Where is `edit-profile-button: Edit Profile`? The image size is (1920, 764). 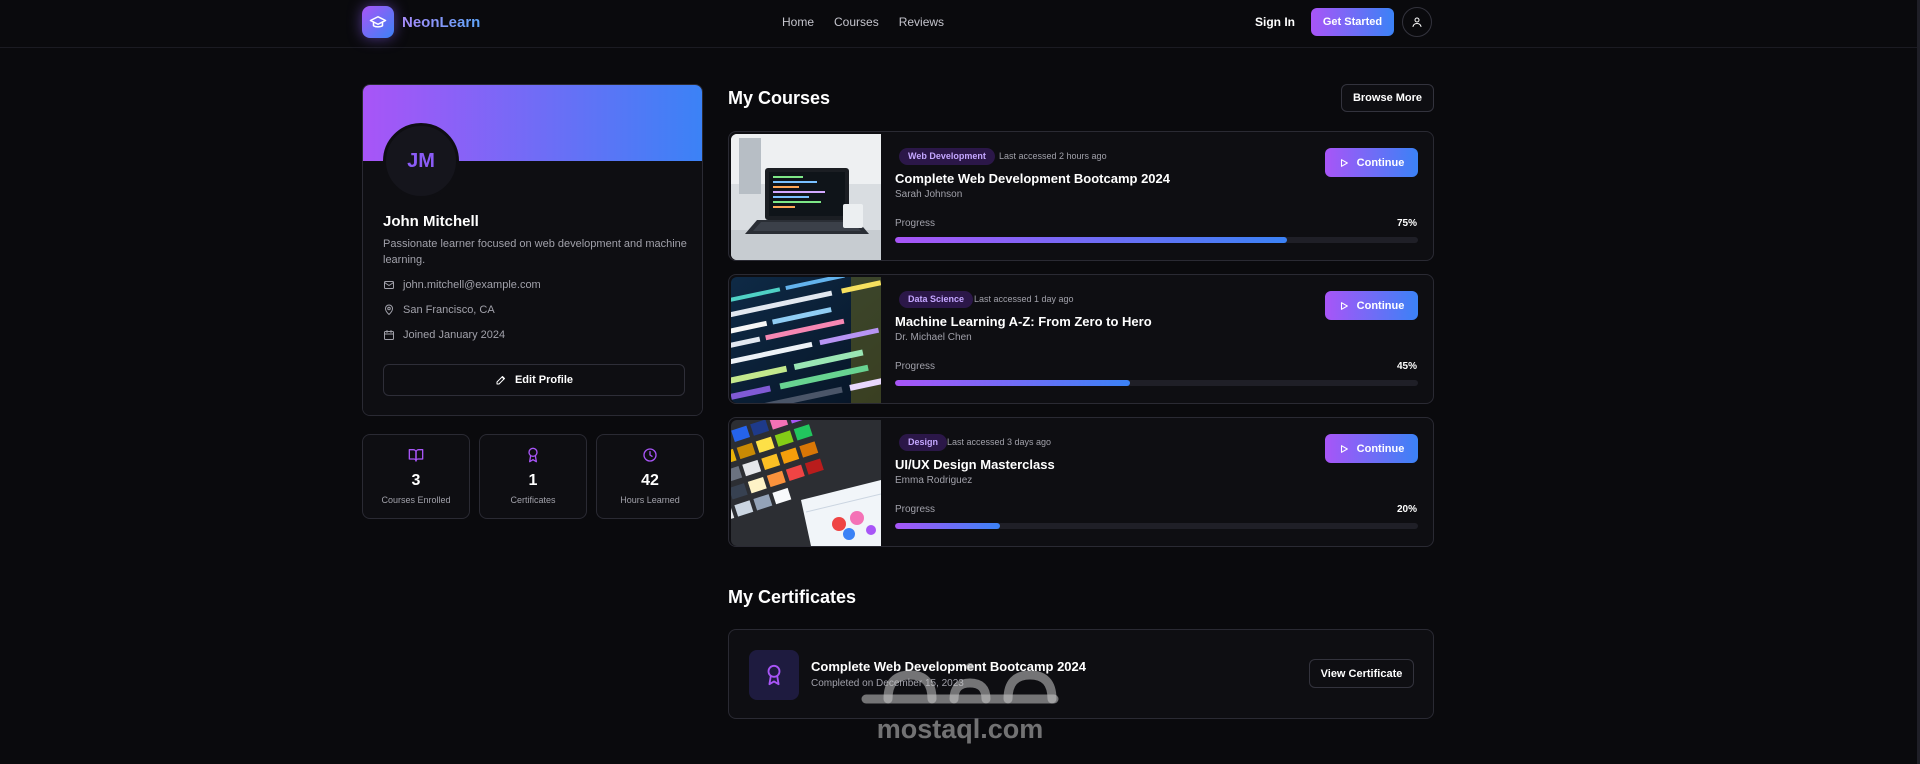
edit-profile-button: Edit Profile is located at coordinates (534, 380).